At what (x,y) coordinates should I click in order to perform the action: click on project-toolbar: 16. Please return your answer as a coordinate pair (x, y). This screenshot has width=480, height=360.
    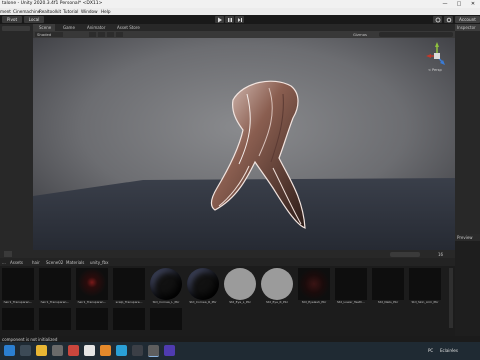
    Looking at the image, I should click on (227, 254).